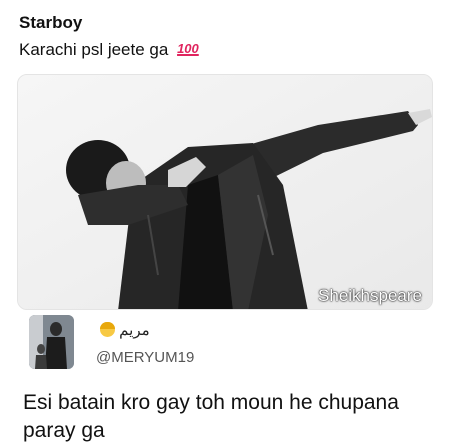  What do you see at coordinates (94, 49) in the screenshot?
I see `tweet-text-body: Karachi psl jeete ga` at bounding box center [94, 49].